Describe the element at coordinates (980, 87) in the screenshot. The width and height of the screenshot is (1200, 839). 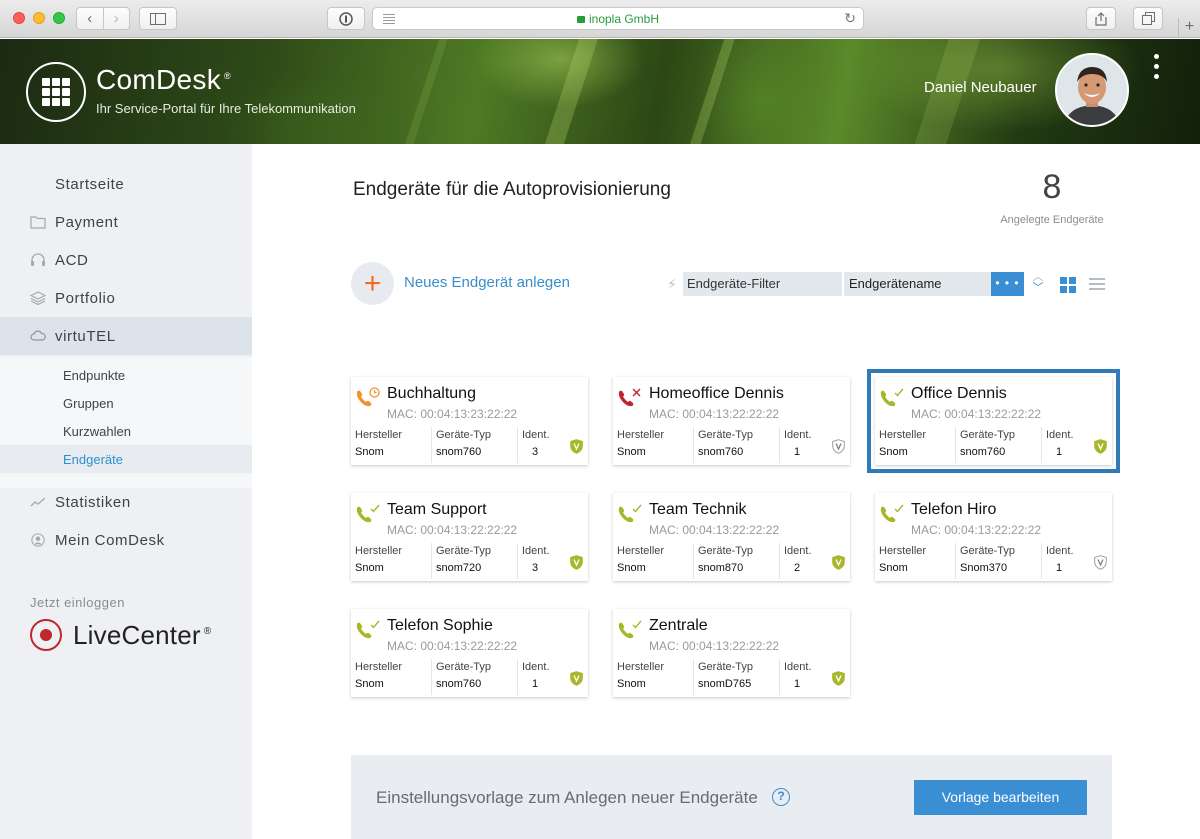
I see `user-name: Daniel Neubauer` at that location.